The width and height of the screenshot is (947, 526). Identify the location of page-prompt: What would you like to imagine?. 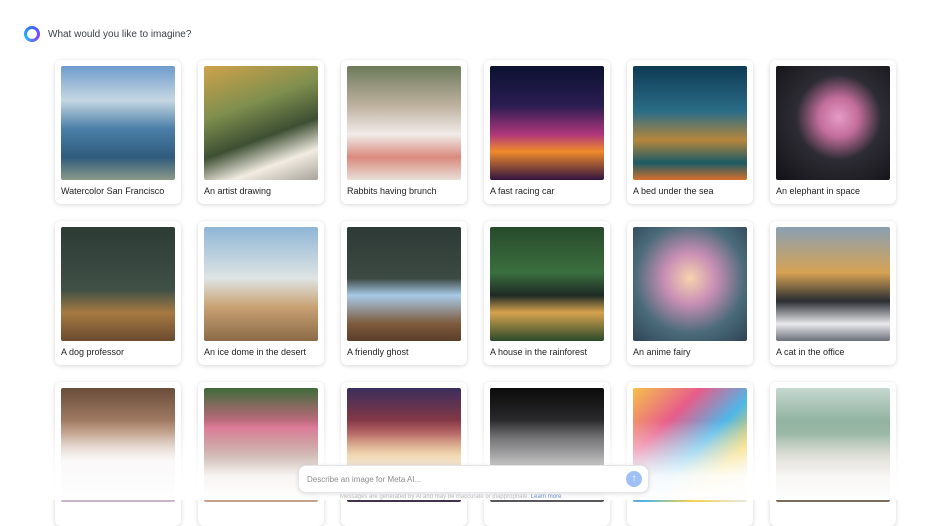
(120, 34).